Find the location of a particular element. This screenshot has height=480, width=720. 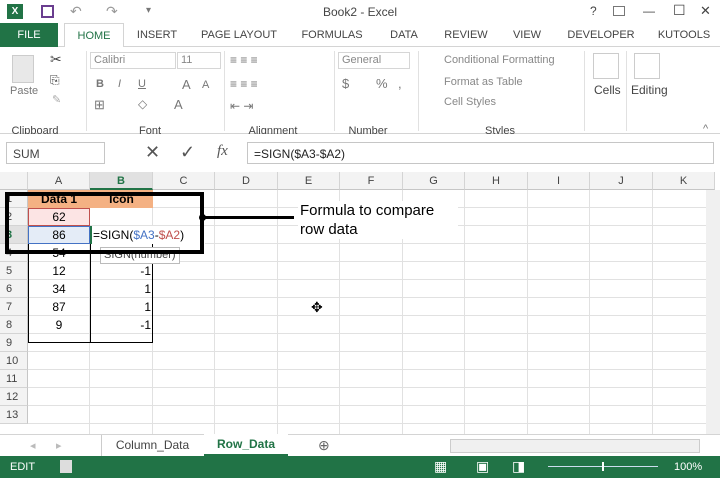

row-header-6: 6 is located at coordinates (14, 289).